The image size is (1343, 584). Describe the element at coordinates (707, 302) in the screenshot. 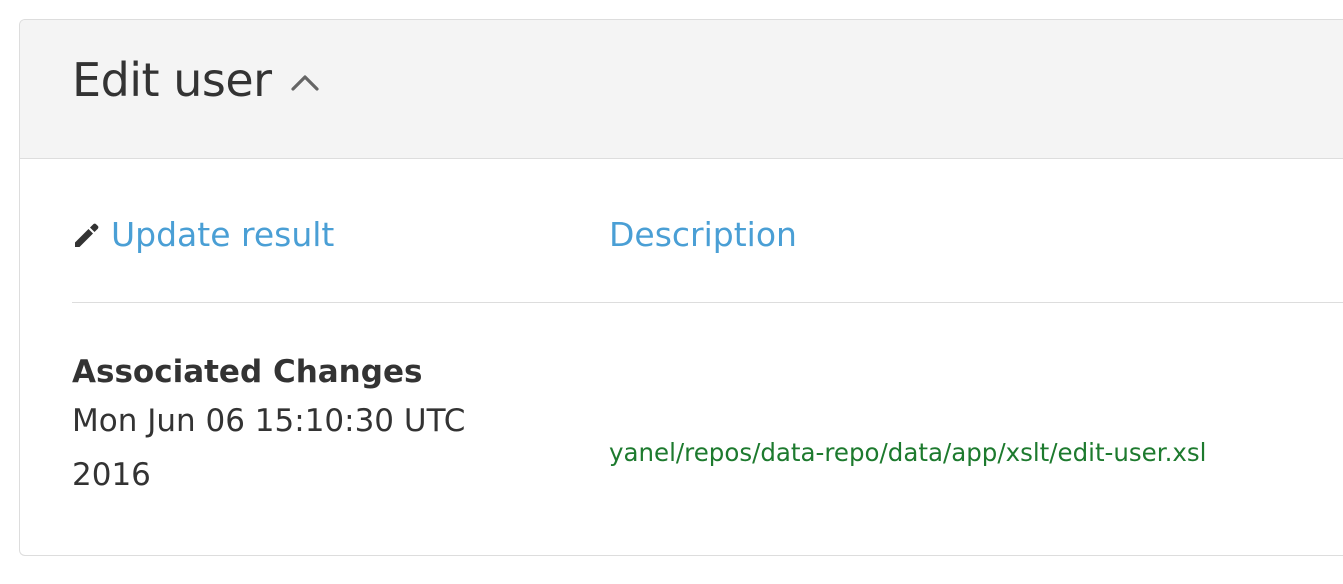

I see `divider` at that location.